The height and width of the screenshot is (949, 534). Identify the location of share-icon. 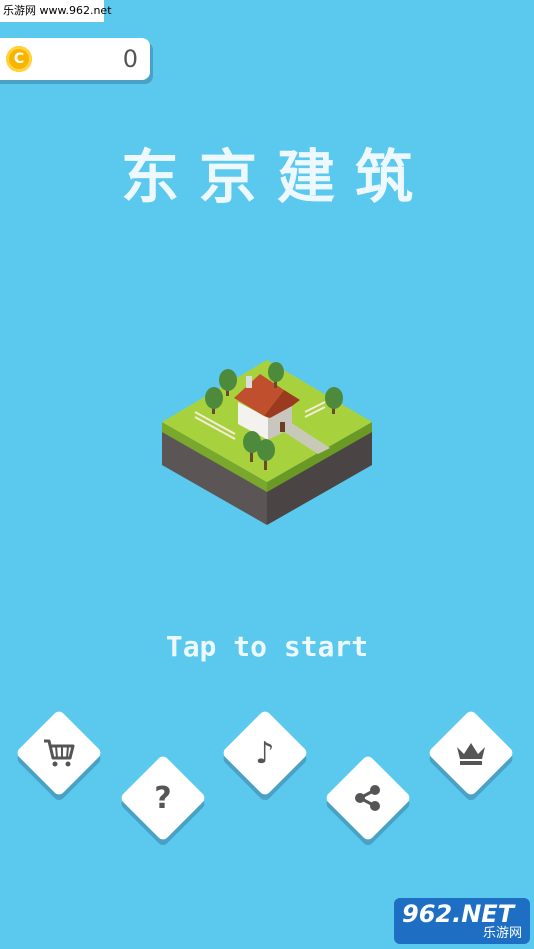
(368, 798).